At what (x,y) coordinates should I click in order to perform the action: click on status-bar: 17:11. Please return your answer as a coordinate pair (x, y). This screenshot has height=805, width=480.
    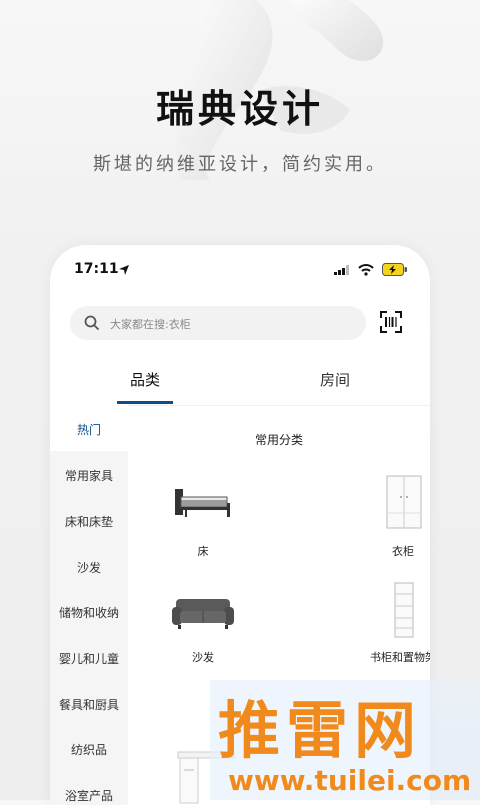
    Looking at the image, I should click on (240, 270).